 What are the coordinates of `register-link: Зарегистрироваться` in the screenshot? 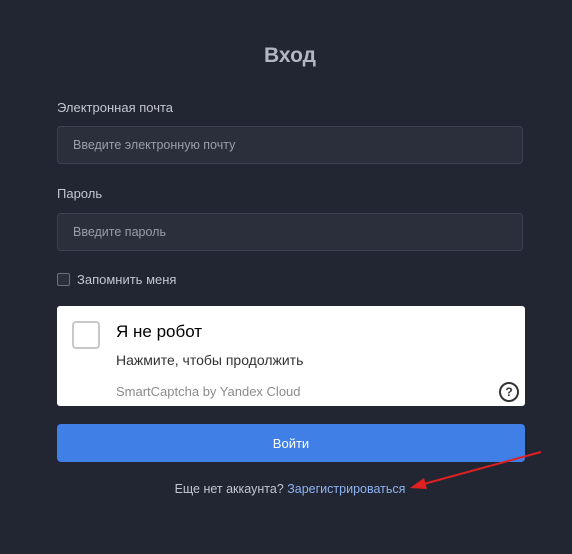 It's located at (346, 489).